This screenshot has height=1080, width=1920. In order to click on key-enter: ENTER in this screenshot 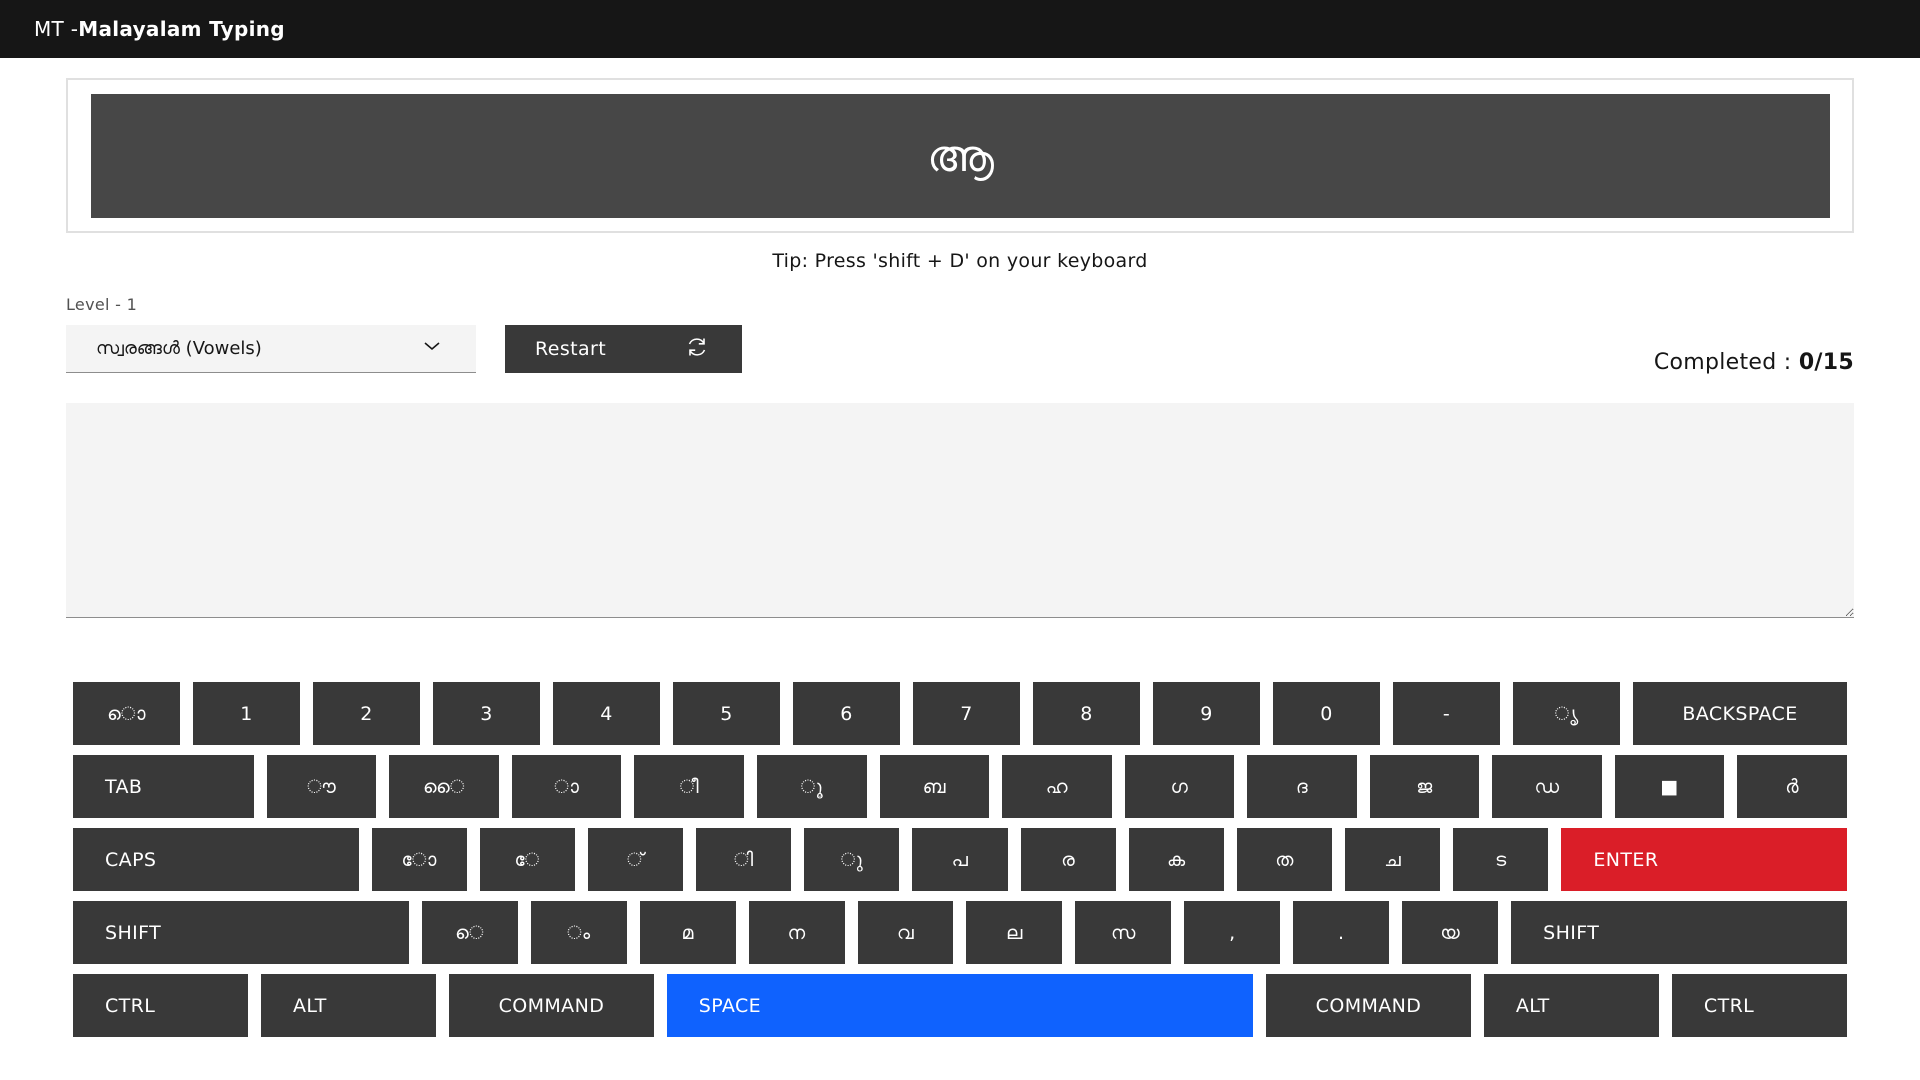, I will do `click(1704, 859)`.